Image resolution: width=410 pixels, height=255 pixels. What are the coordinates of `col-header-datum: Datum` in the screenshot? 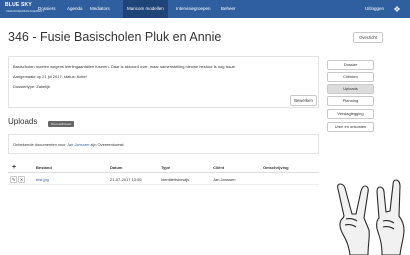 It's located at (116, 167).